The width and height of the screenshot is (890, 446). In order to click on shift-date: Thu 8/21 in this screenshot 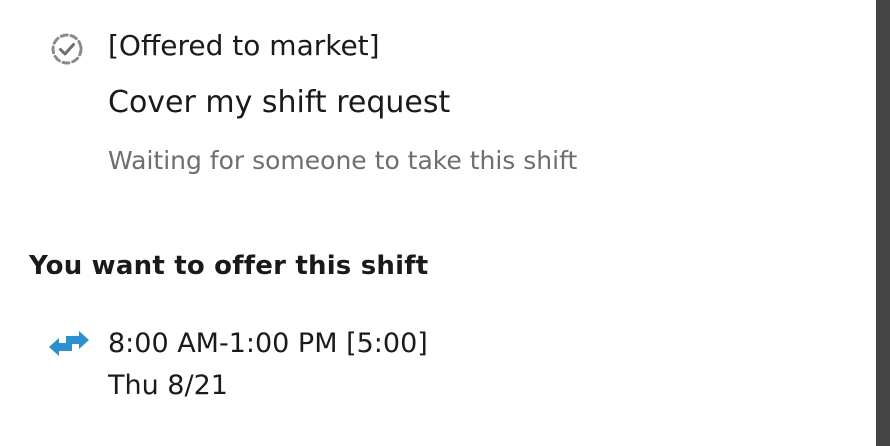, I will do `click(168, 385)`.